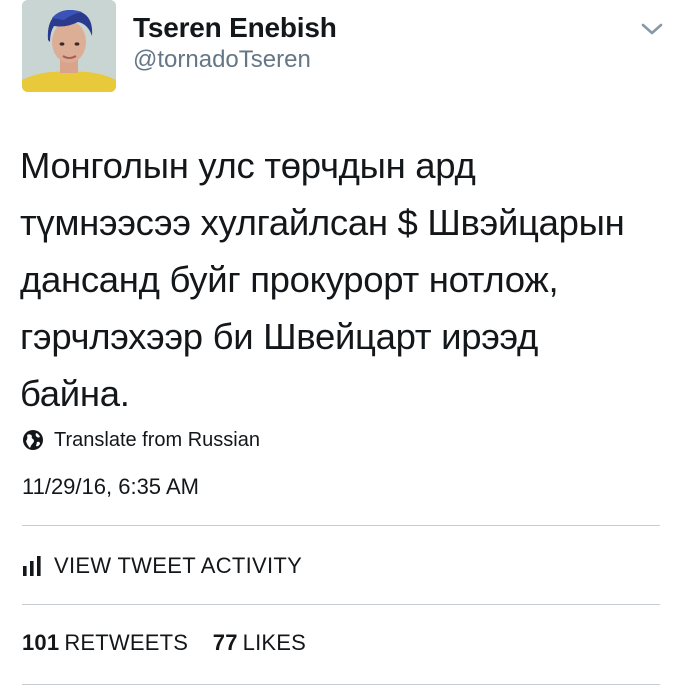 This screenshot has height=700, width=683. Describe the element at coordinates (41, 642) in the screenshot. I see `retweets-count: 101` at that location.